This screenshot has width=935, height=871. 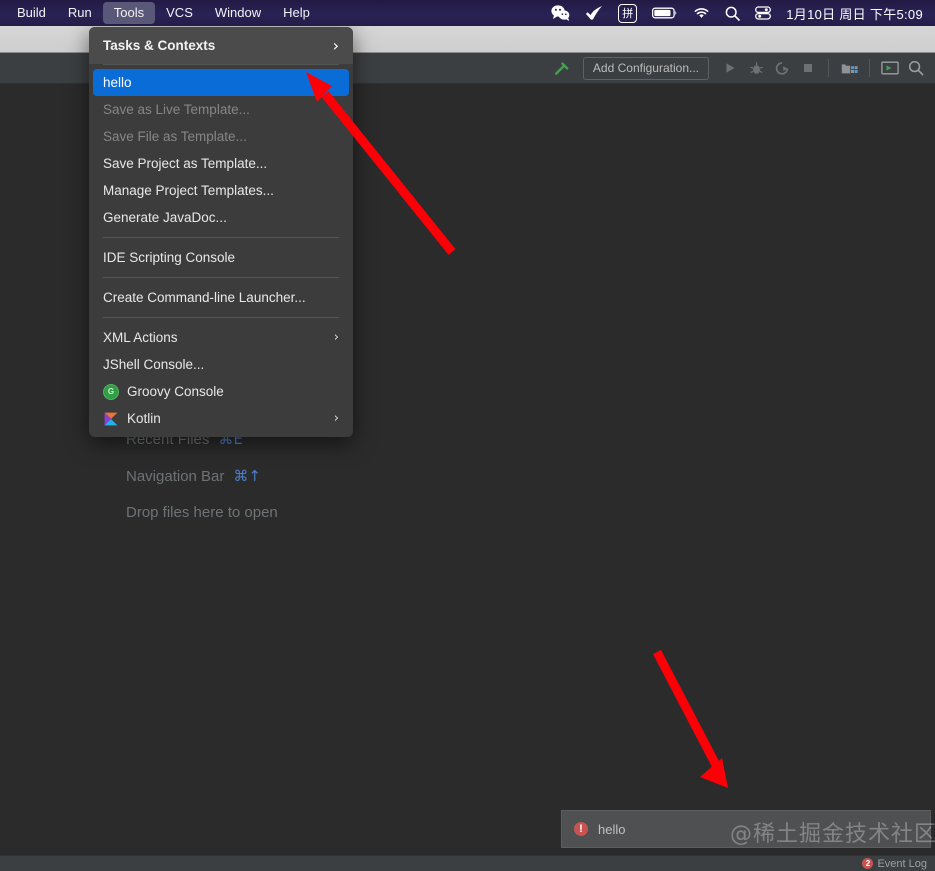 What do you see at coordinates (628, 13) in the screenshot?
I see `input-method-icon: 拼` at bounding box center [628, 13].